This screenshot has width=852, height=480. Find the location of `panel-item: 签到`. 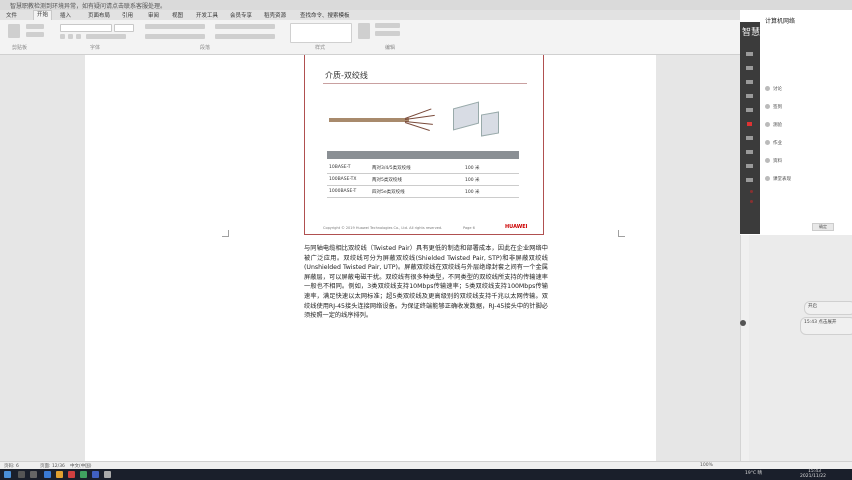

panel-item: 签到 is located at coordinates (777, 107).